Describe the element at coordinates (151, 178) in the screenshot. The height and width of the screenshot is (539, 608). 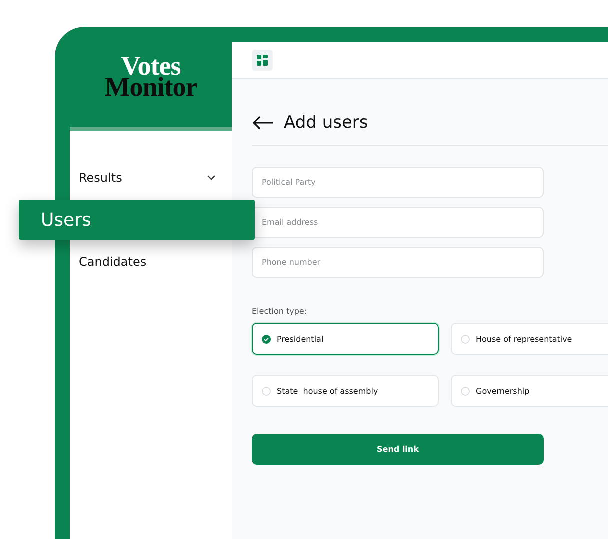
I see `sidebar-item: Results` at that location.